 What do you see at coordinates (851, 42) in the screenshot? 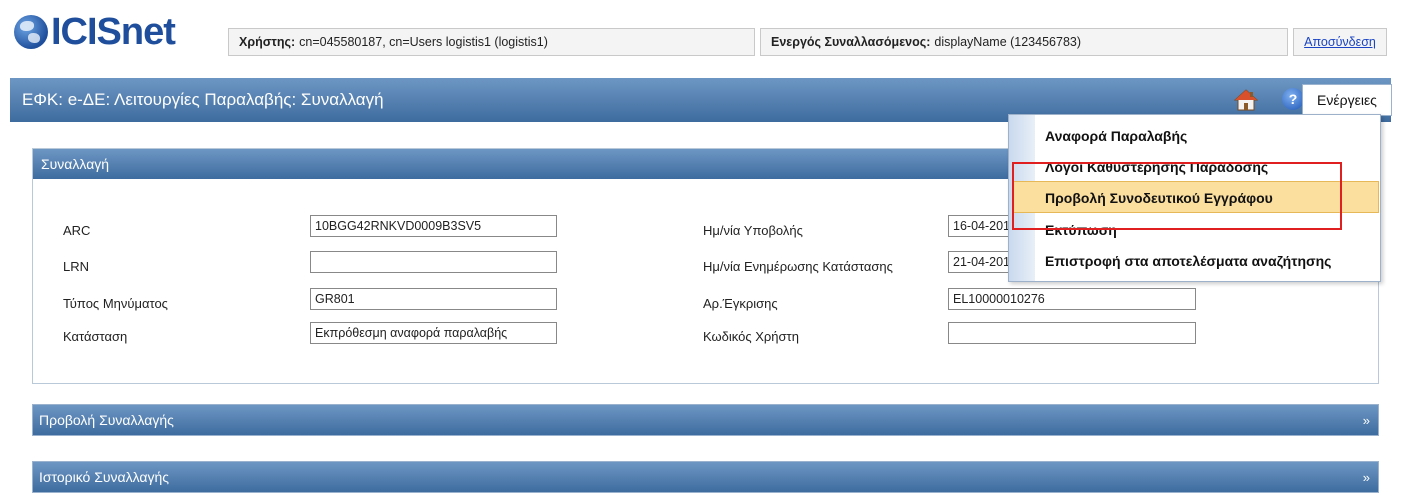
I see `trader-label: Ενεργός Συναλλασόμενος:` at bounding box center [851, 42].